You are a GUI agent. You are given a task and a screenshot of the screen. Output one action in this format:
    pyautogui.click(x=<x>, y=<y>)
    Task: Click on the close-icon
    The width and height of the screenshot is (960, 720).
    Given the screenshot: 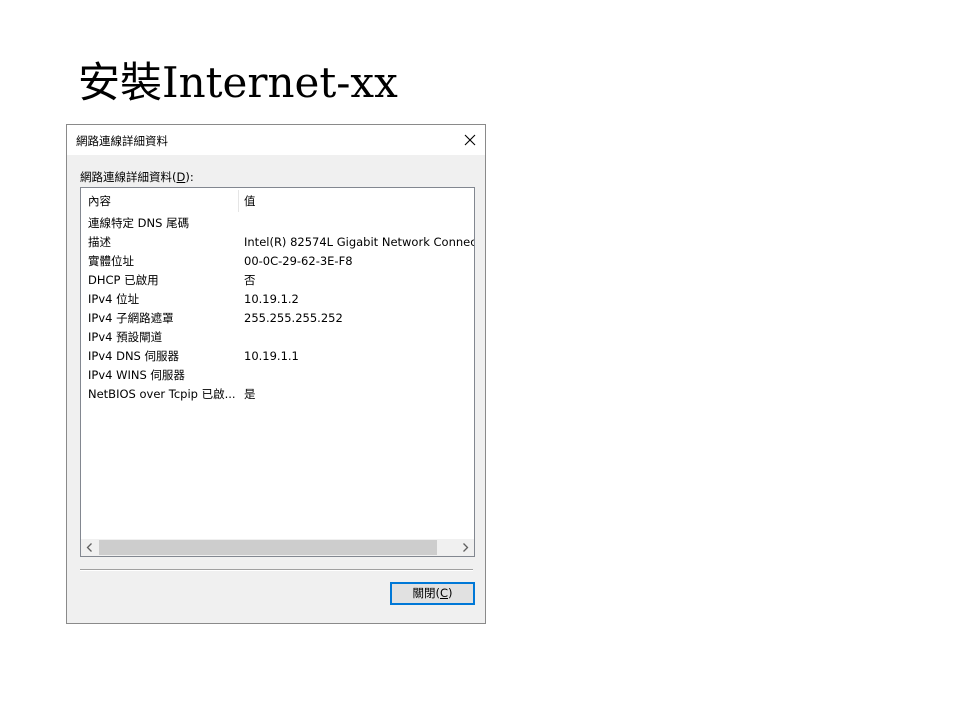 What is the action you would take?
    pyautogui.click(x=470, y=140)
    